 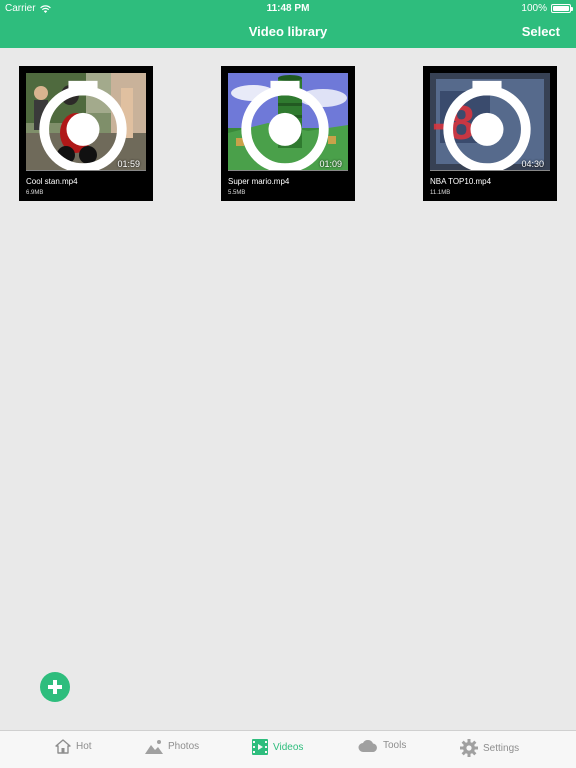 I want to click on video-card-nba-top10: -8 04:30 NBA TOP10.mp4 11.1MB, so click(x=490, y=133).